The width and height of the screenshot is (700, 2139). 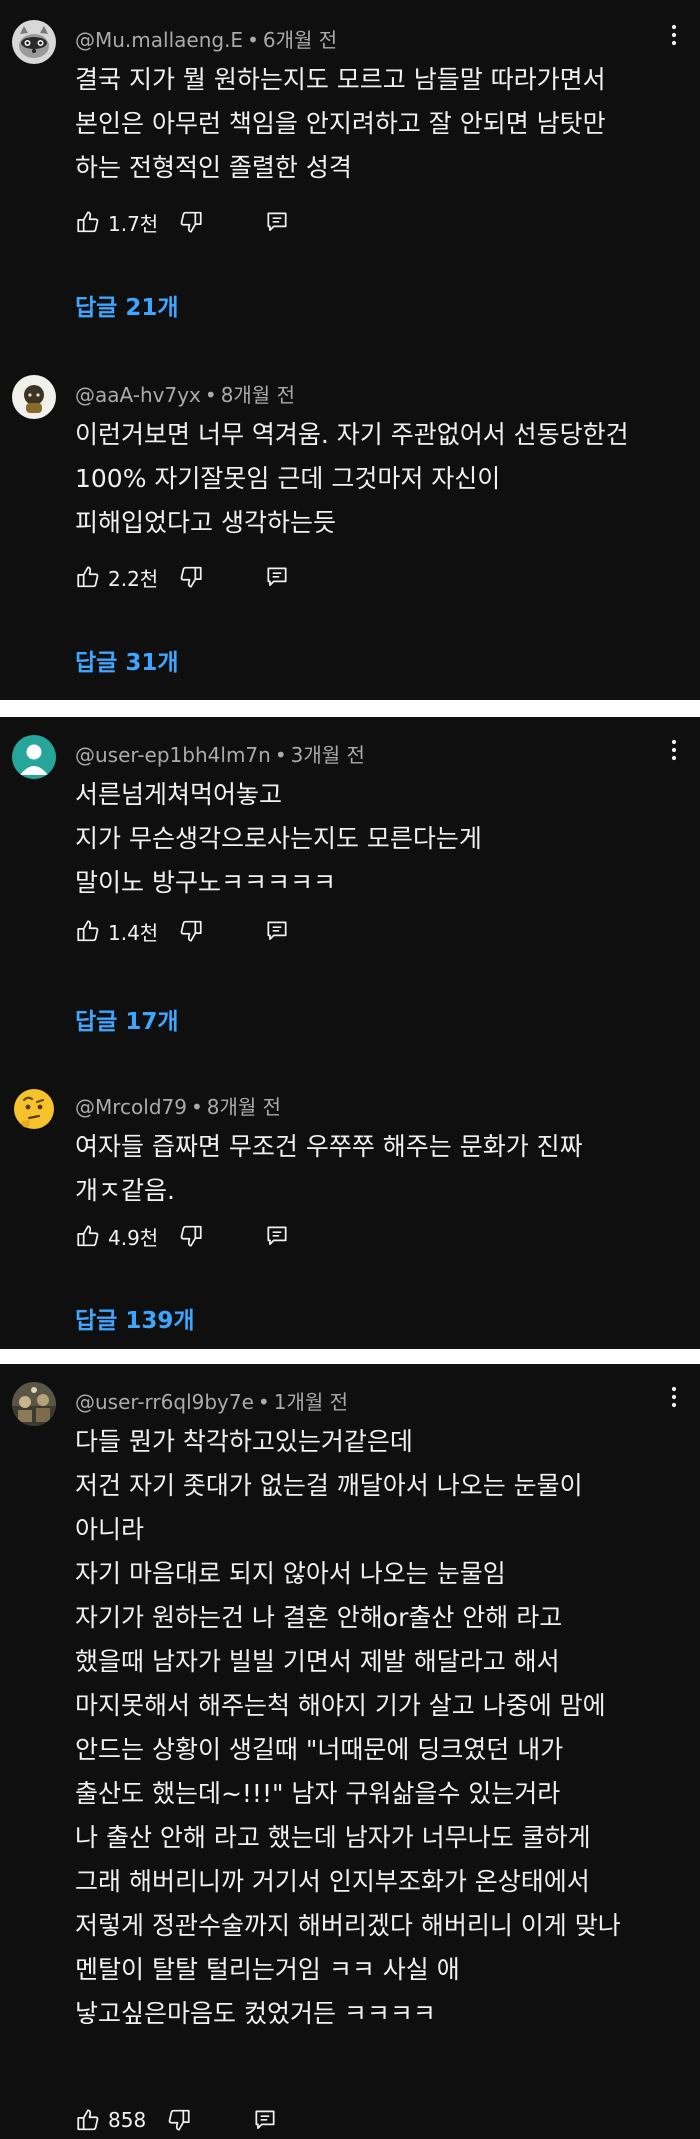 I want to click on comment-meta: @Mrcold79 • 8개월 전, so click(x=178, y=1107).